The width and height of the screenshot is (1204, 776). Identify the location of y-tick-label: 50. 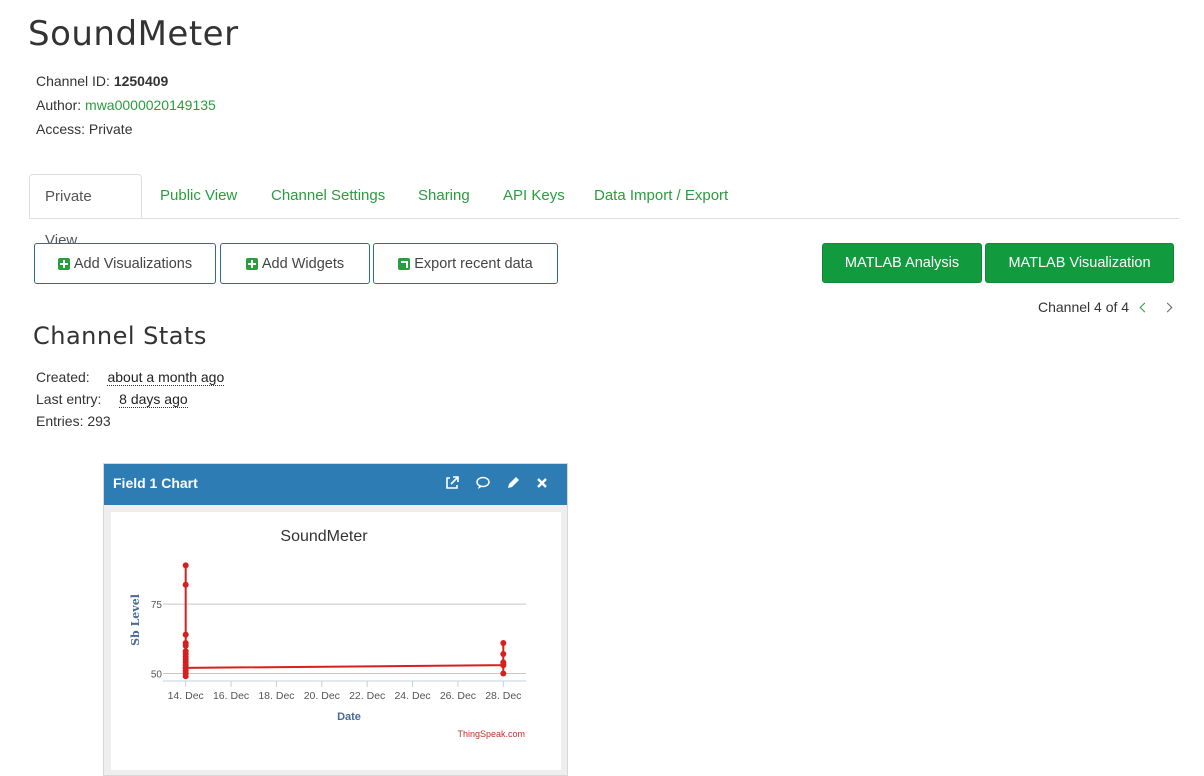
(157, 674).